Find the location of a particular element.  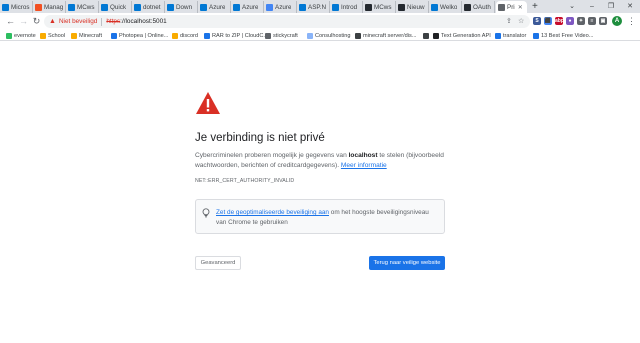

tab-label: dotnet is located at coordinates (152, 7).